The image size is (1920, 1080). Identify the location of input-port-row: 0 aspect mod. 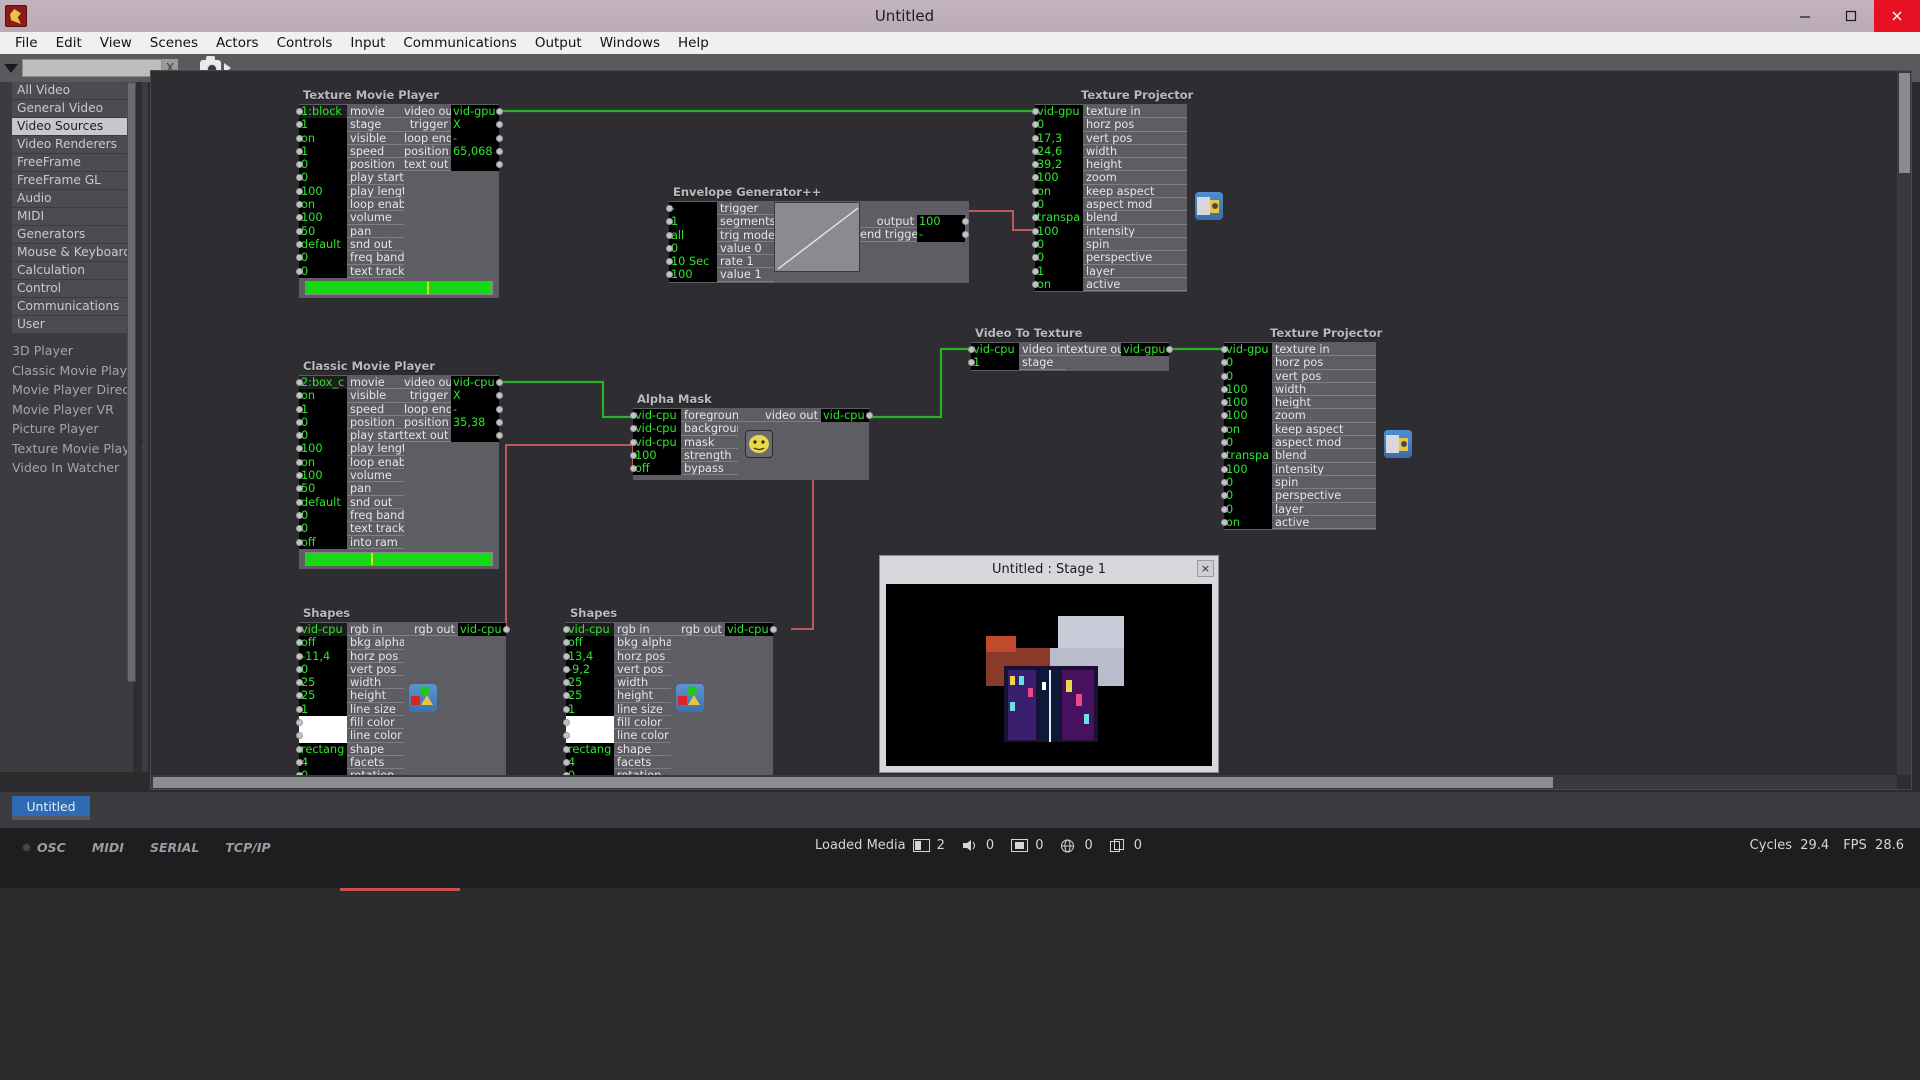
(1109, 205).